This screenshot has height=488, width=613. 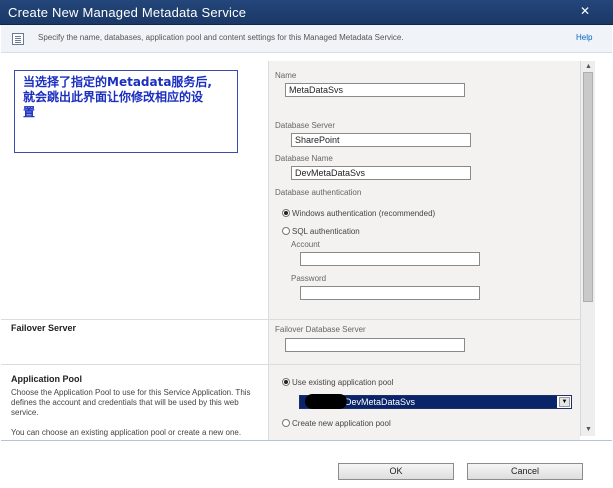 I want to click on scrollbar-thumb, so click(x=588, y=187).